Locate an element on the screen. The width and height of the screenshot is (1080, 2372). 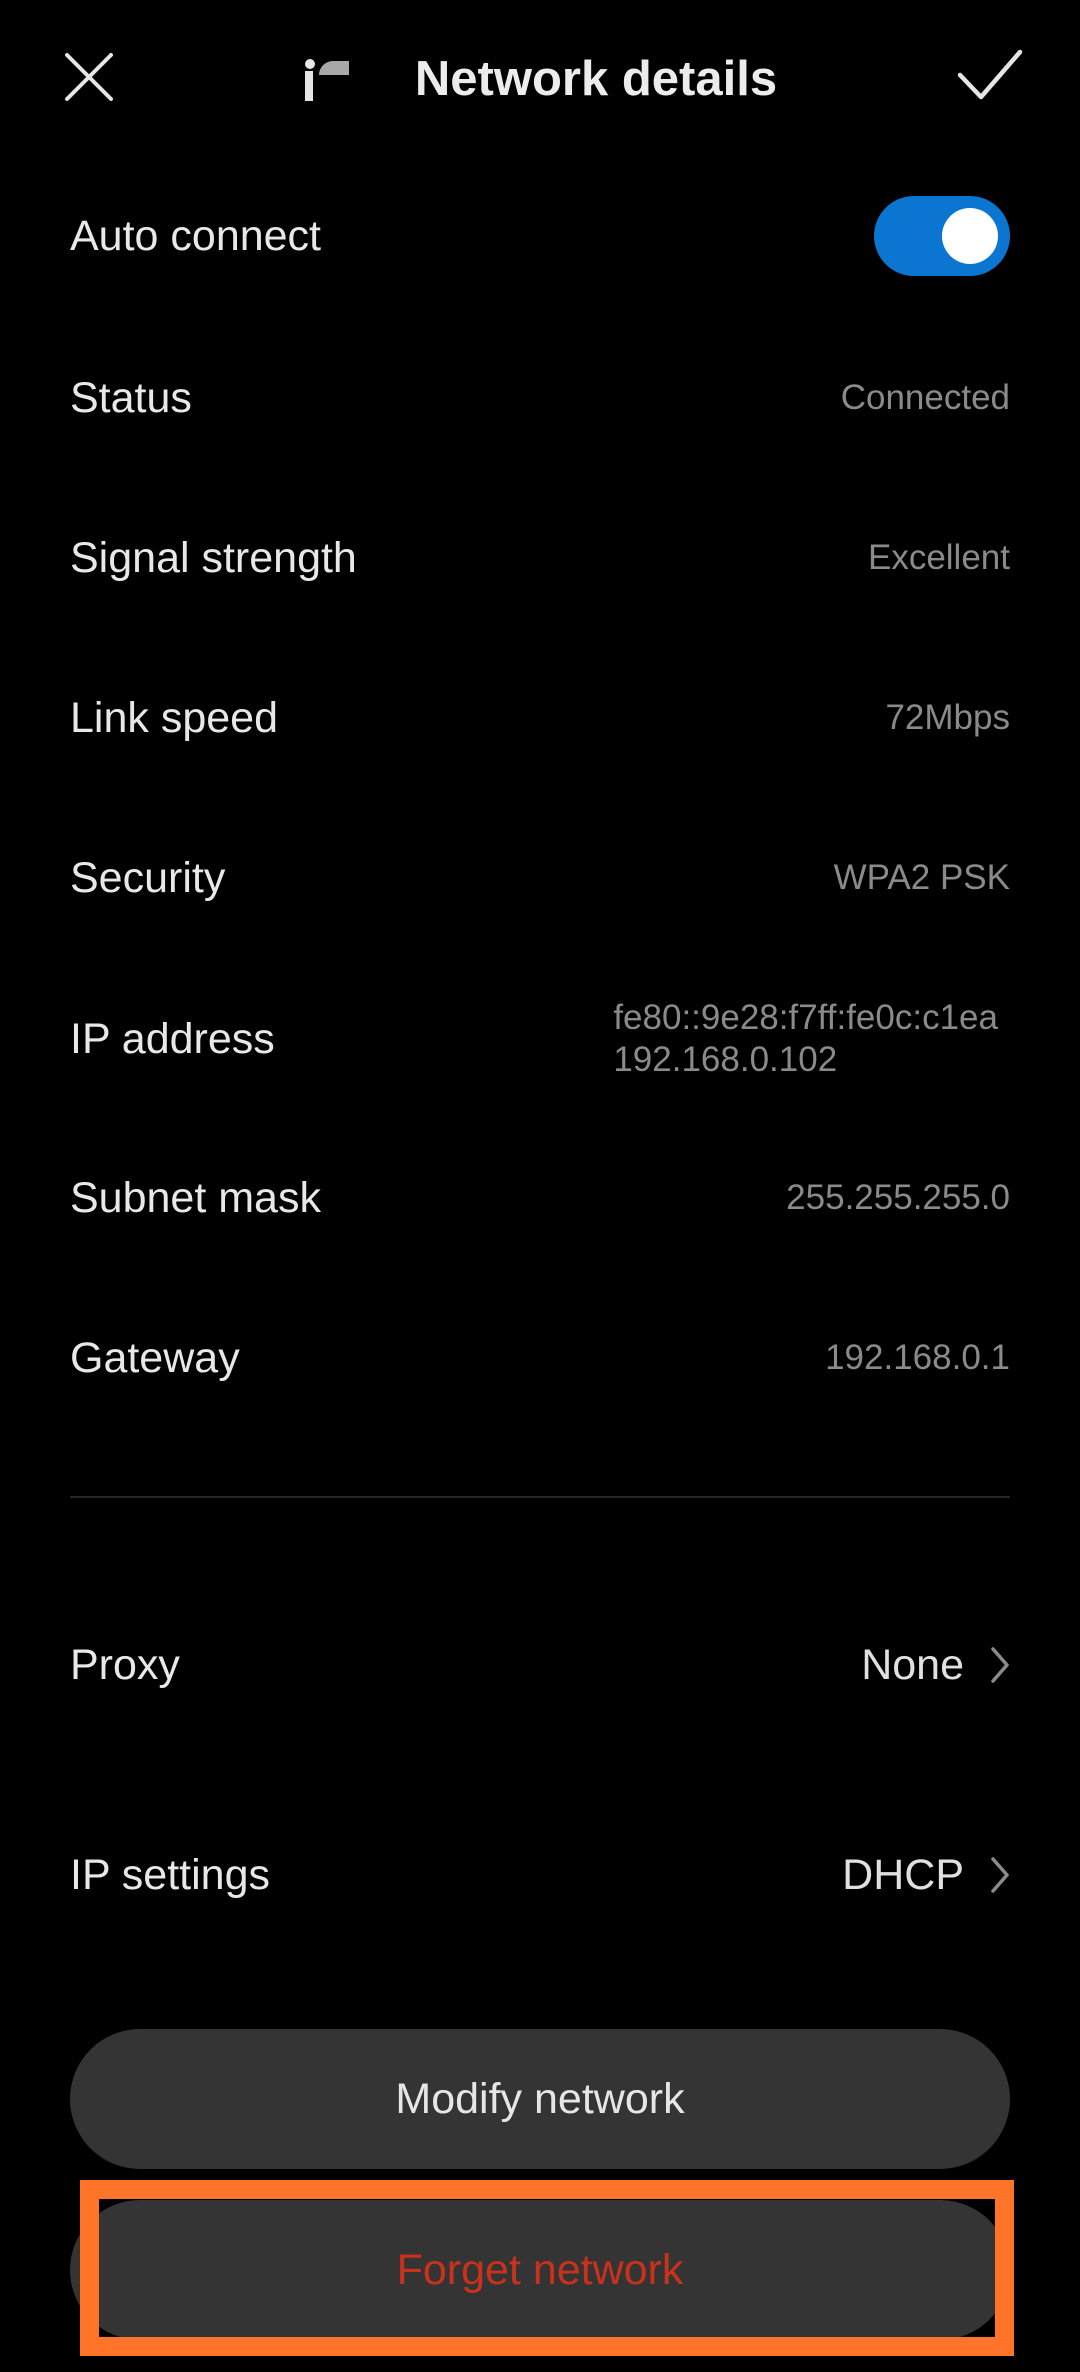
detail-label: Gateway is located at coordinates (155, 1357).